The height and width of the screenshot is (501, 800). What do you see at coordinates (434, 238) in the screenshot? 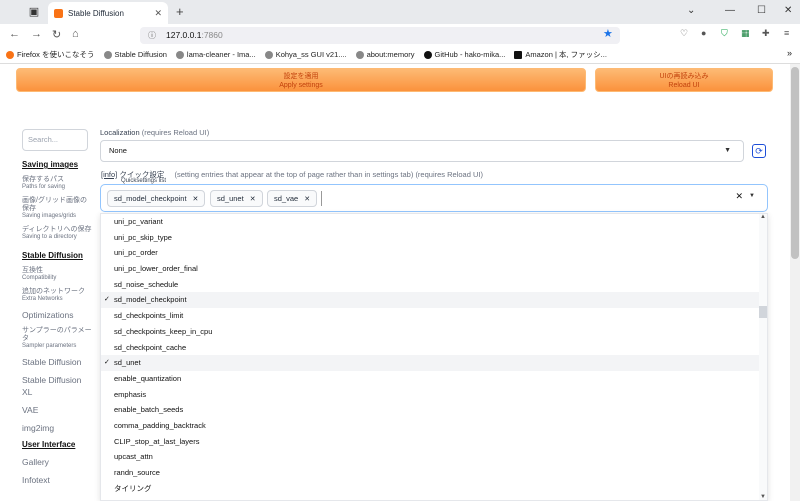
I see `dropdown-option: uni_pc_skip_type` at bounding box center [434, 238].